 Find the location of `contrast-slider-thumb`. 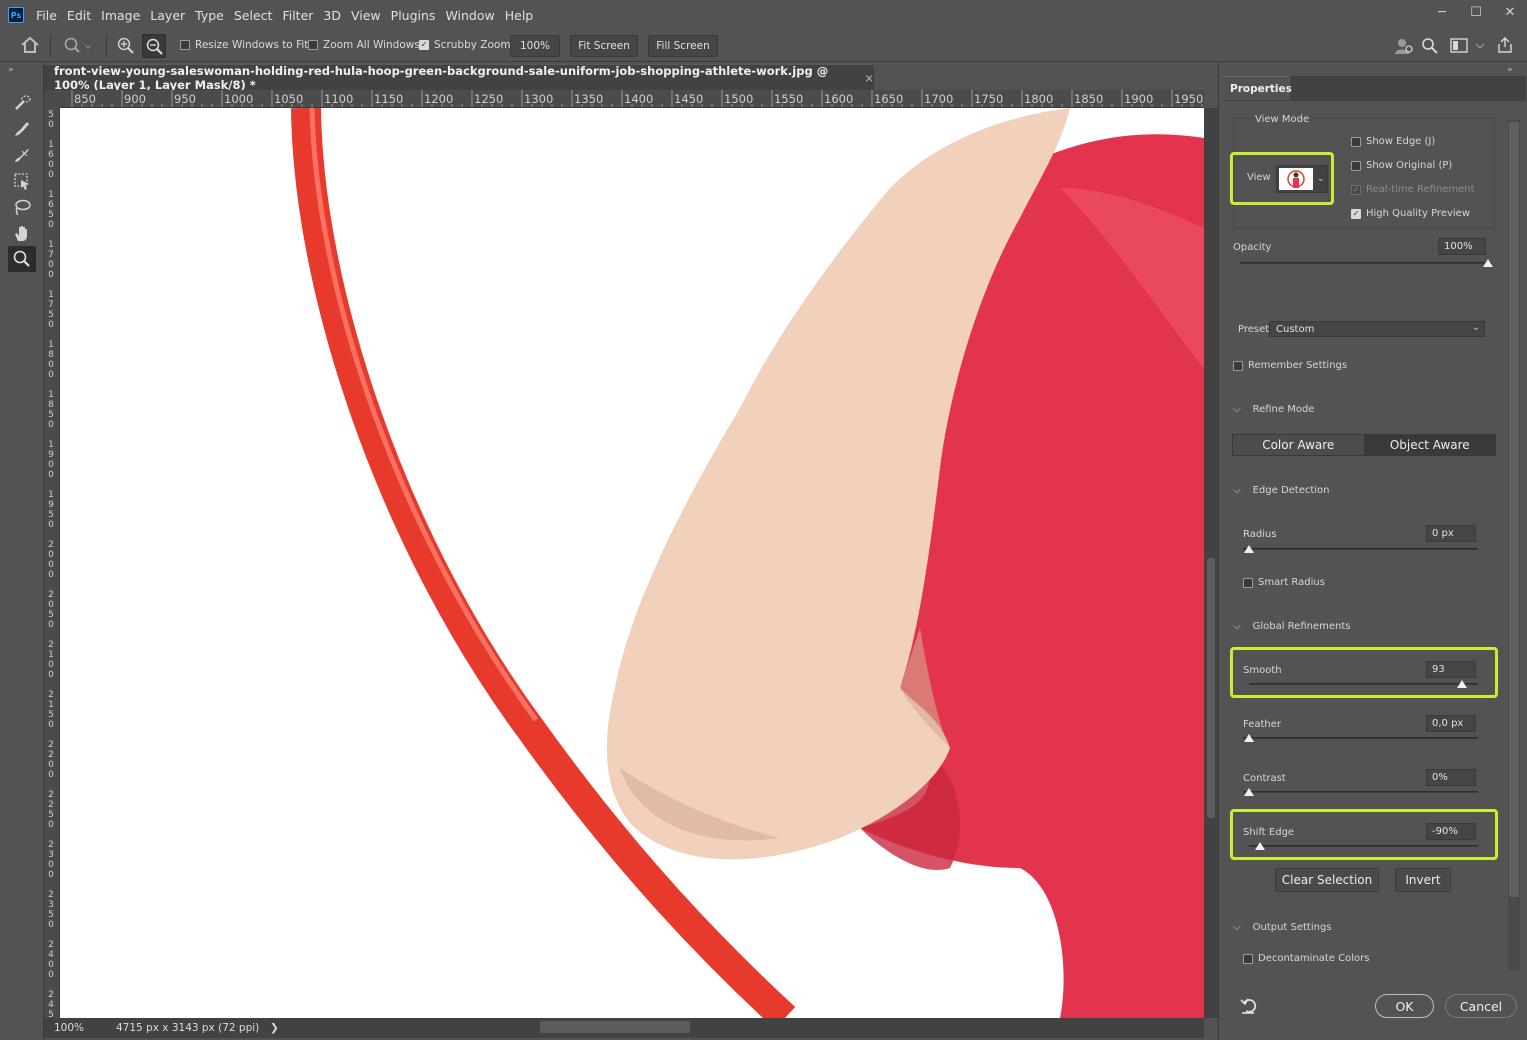

contrast-slider-thumb is located at coordinates (1249, 792).